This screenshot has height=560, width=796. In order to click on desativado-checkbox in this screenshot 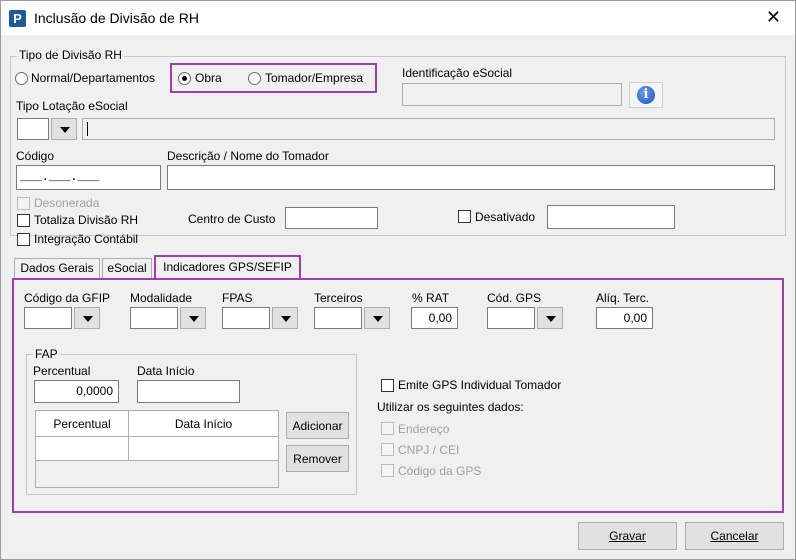, I will do `click(464, 216)`.